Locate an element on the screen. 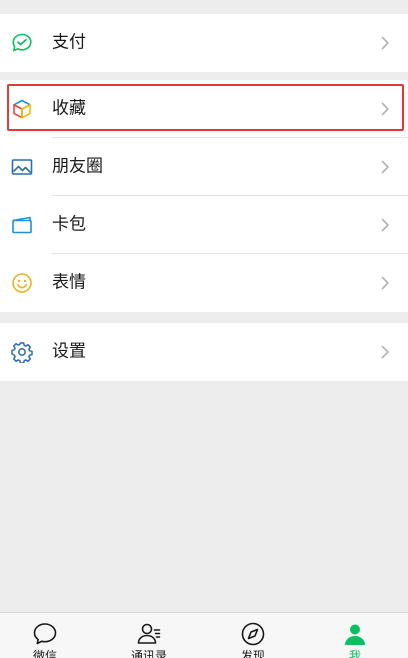  menu-item-settings-label: 设置 is located at coordinates (69, 351).